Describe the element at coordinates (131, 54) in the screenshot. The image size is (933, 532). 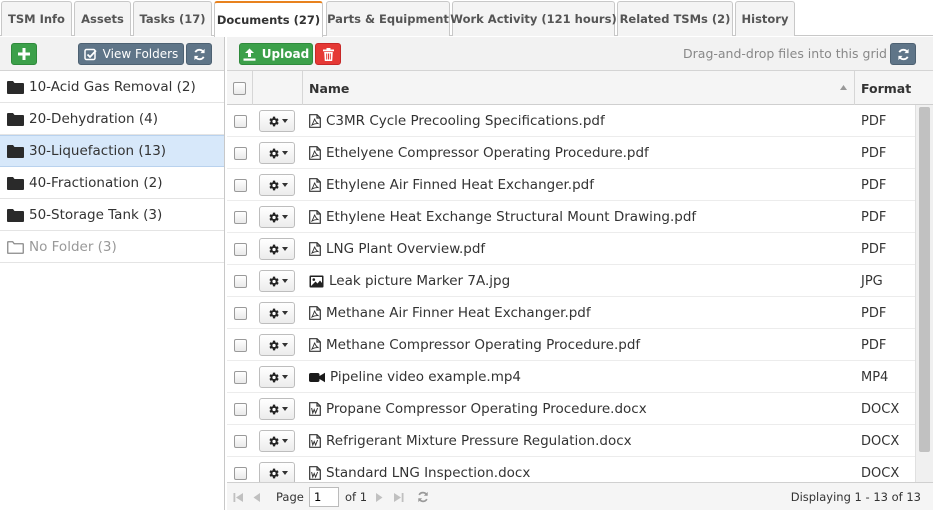
I see `view-folders-button: View Folders` at that location.